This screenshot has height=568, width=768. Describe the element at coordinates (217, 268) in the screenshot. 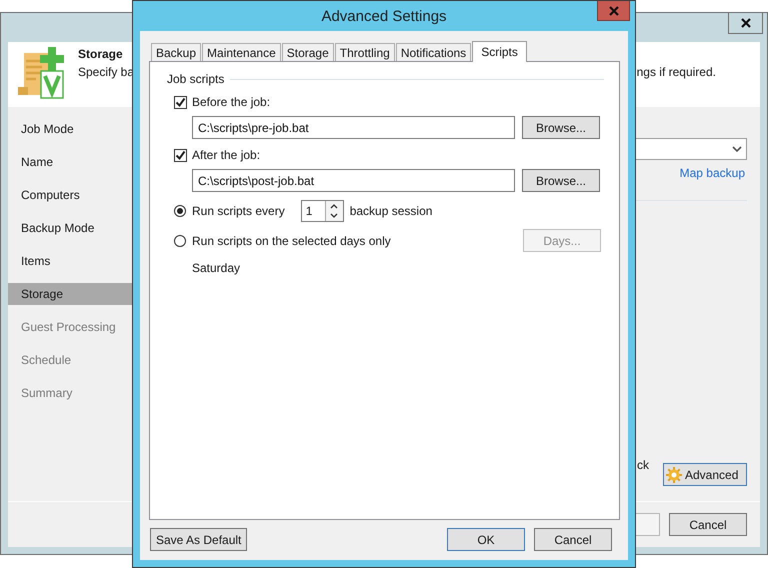

I see `selected-days-text: Saturday` at that location.